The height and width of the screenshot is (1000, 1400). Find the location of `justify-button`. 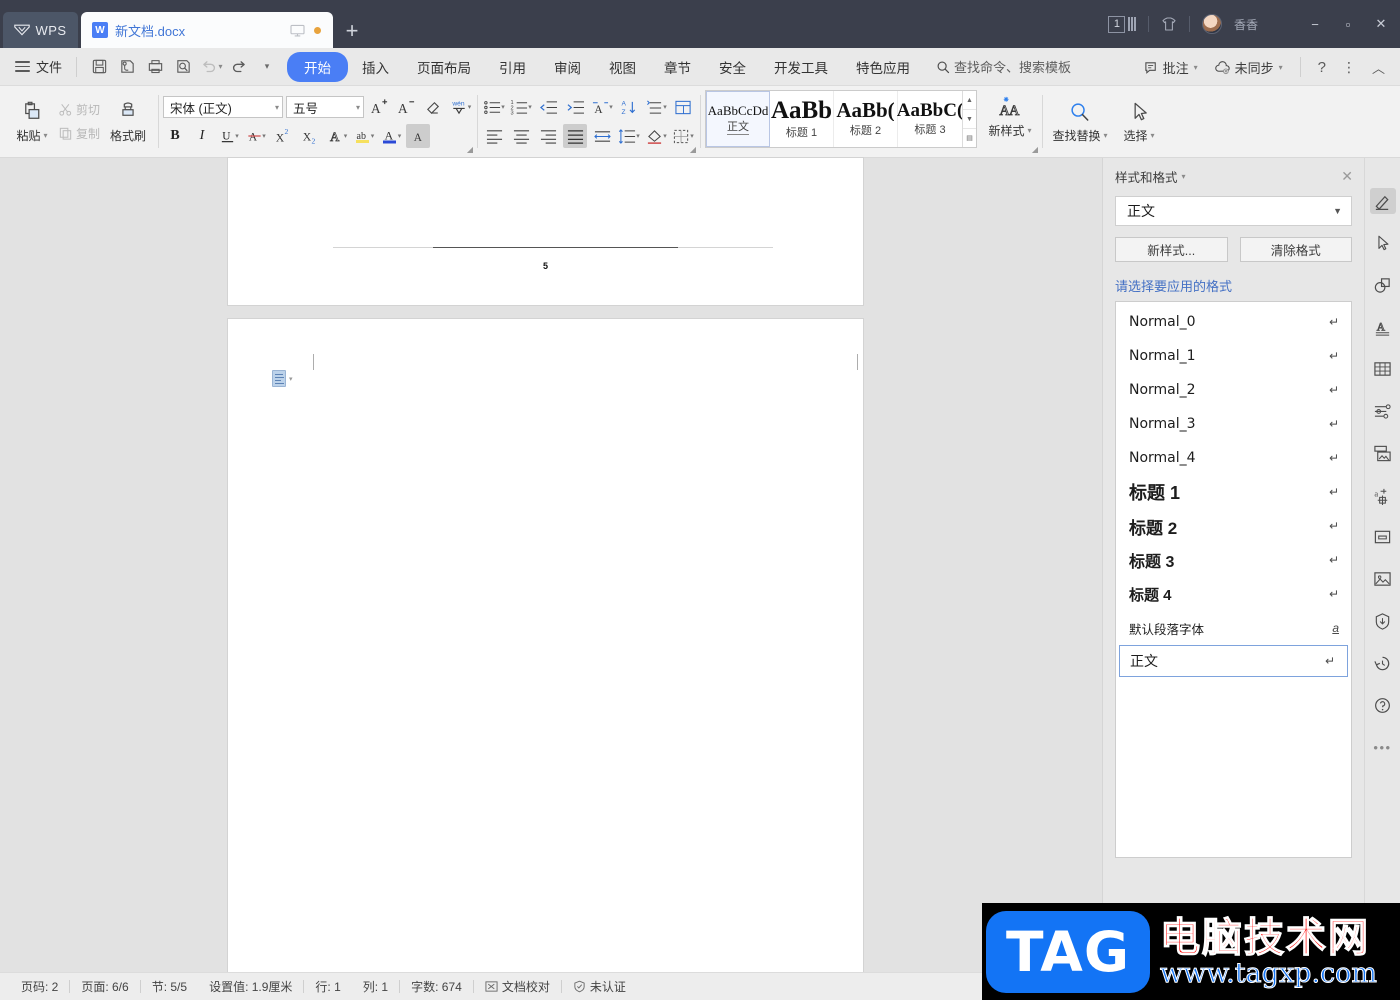

justify-button is located at coordinates (575, 136).